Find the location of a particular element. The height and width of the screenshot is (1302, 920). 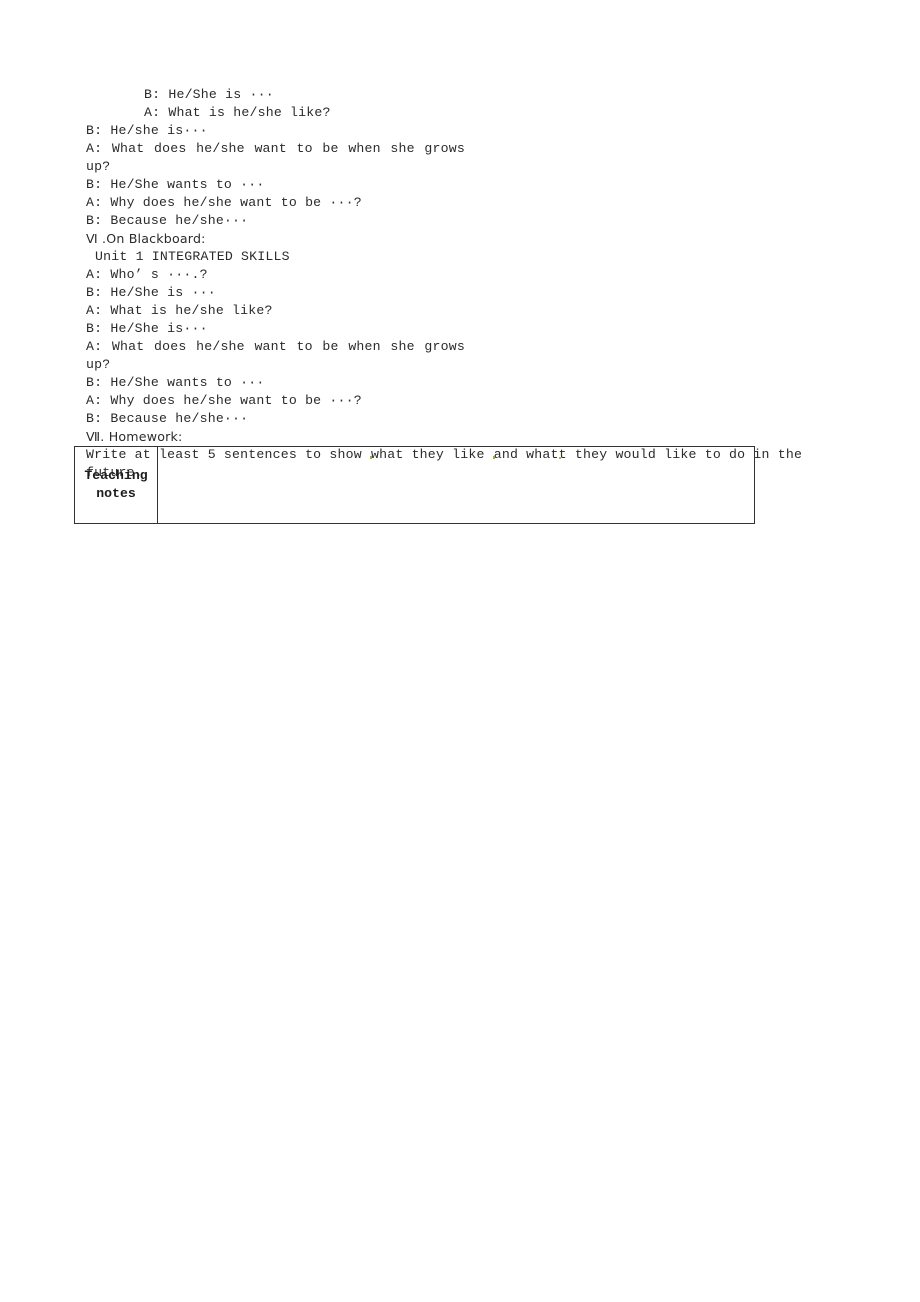

section-heading-homework: Ⅶ. Homework: is located at coordinates (134, 436).